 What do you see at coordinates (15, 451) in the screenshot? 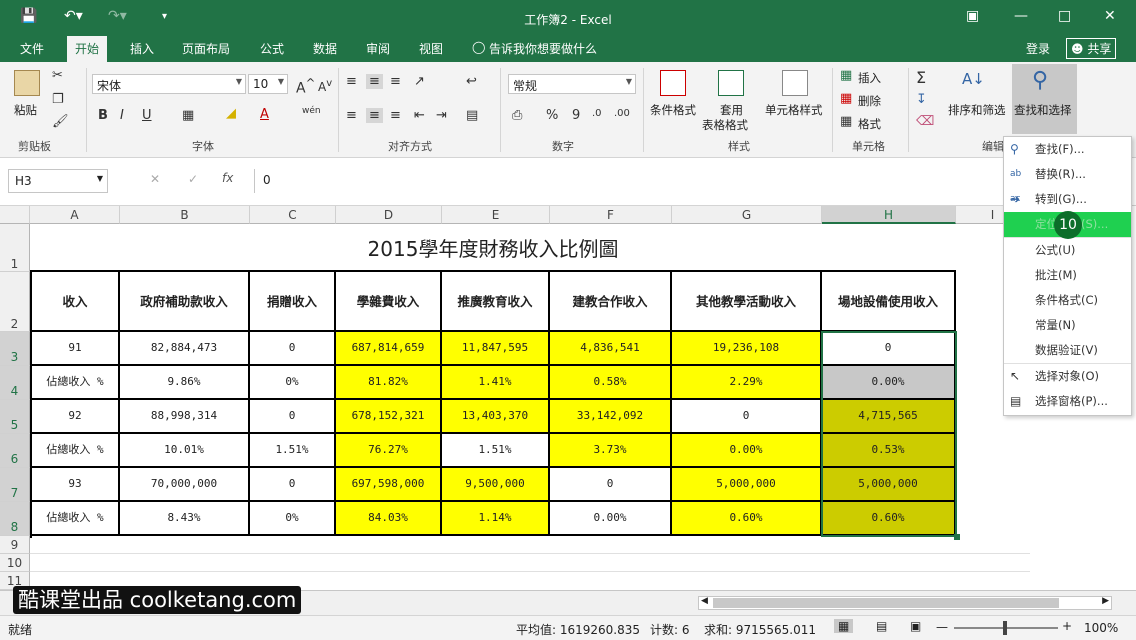
I see `row-header: 6` at bounding box center [15, 451].